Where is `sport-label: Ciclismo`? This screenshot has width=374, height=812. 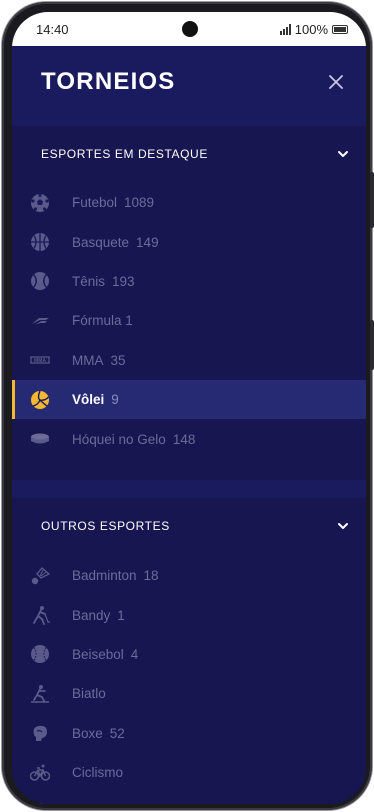
sport-label: Ciclismo is located at coordinates (98, 773).